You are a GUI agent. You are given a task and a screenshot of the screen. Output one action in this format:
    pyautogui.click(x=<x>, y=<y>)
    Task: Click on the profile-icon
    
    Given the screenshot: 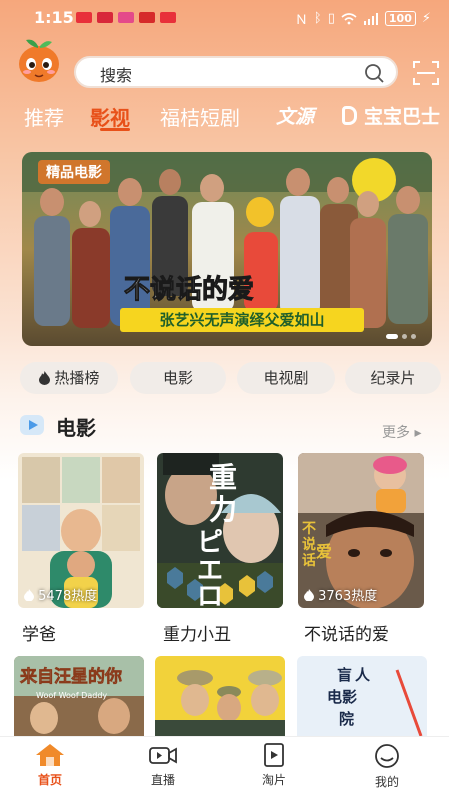 What is the action you would take?
    pyautogui.click(x=387, y=756)
    